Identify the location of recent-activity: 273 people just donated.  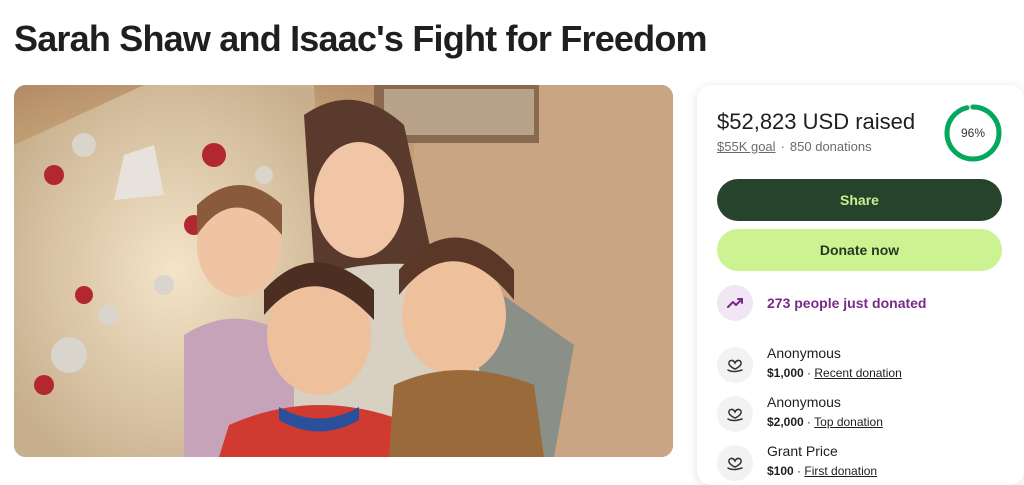
(821, 303).